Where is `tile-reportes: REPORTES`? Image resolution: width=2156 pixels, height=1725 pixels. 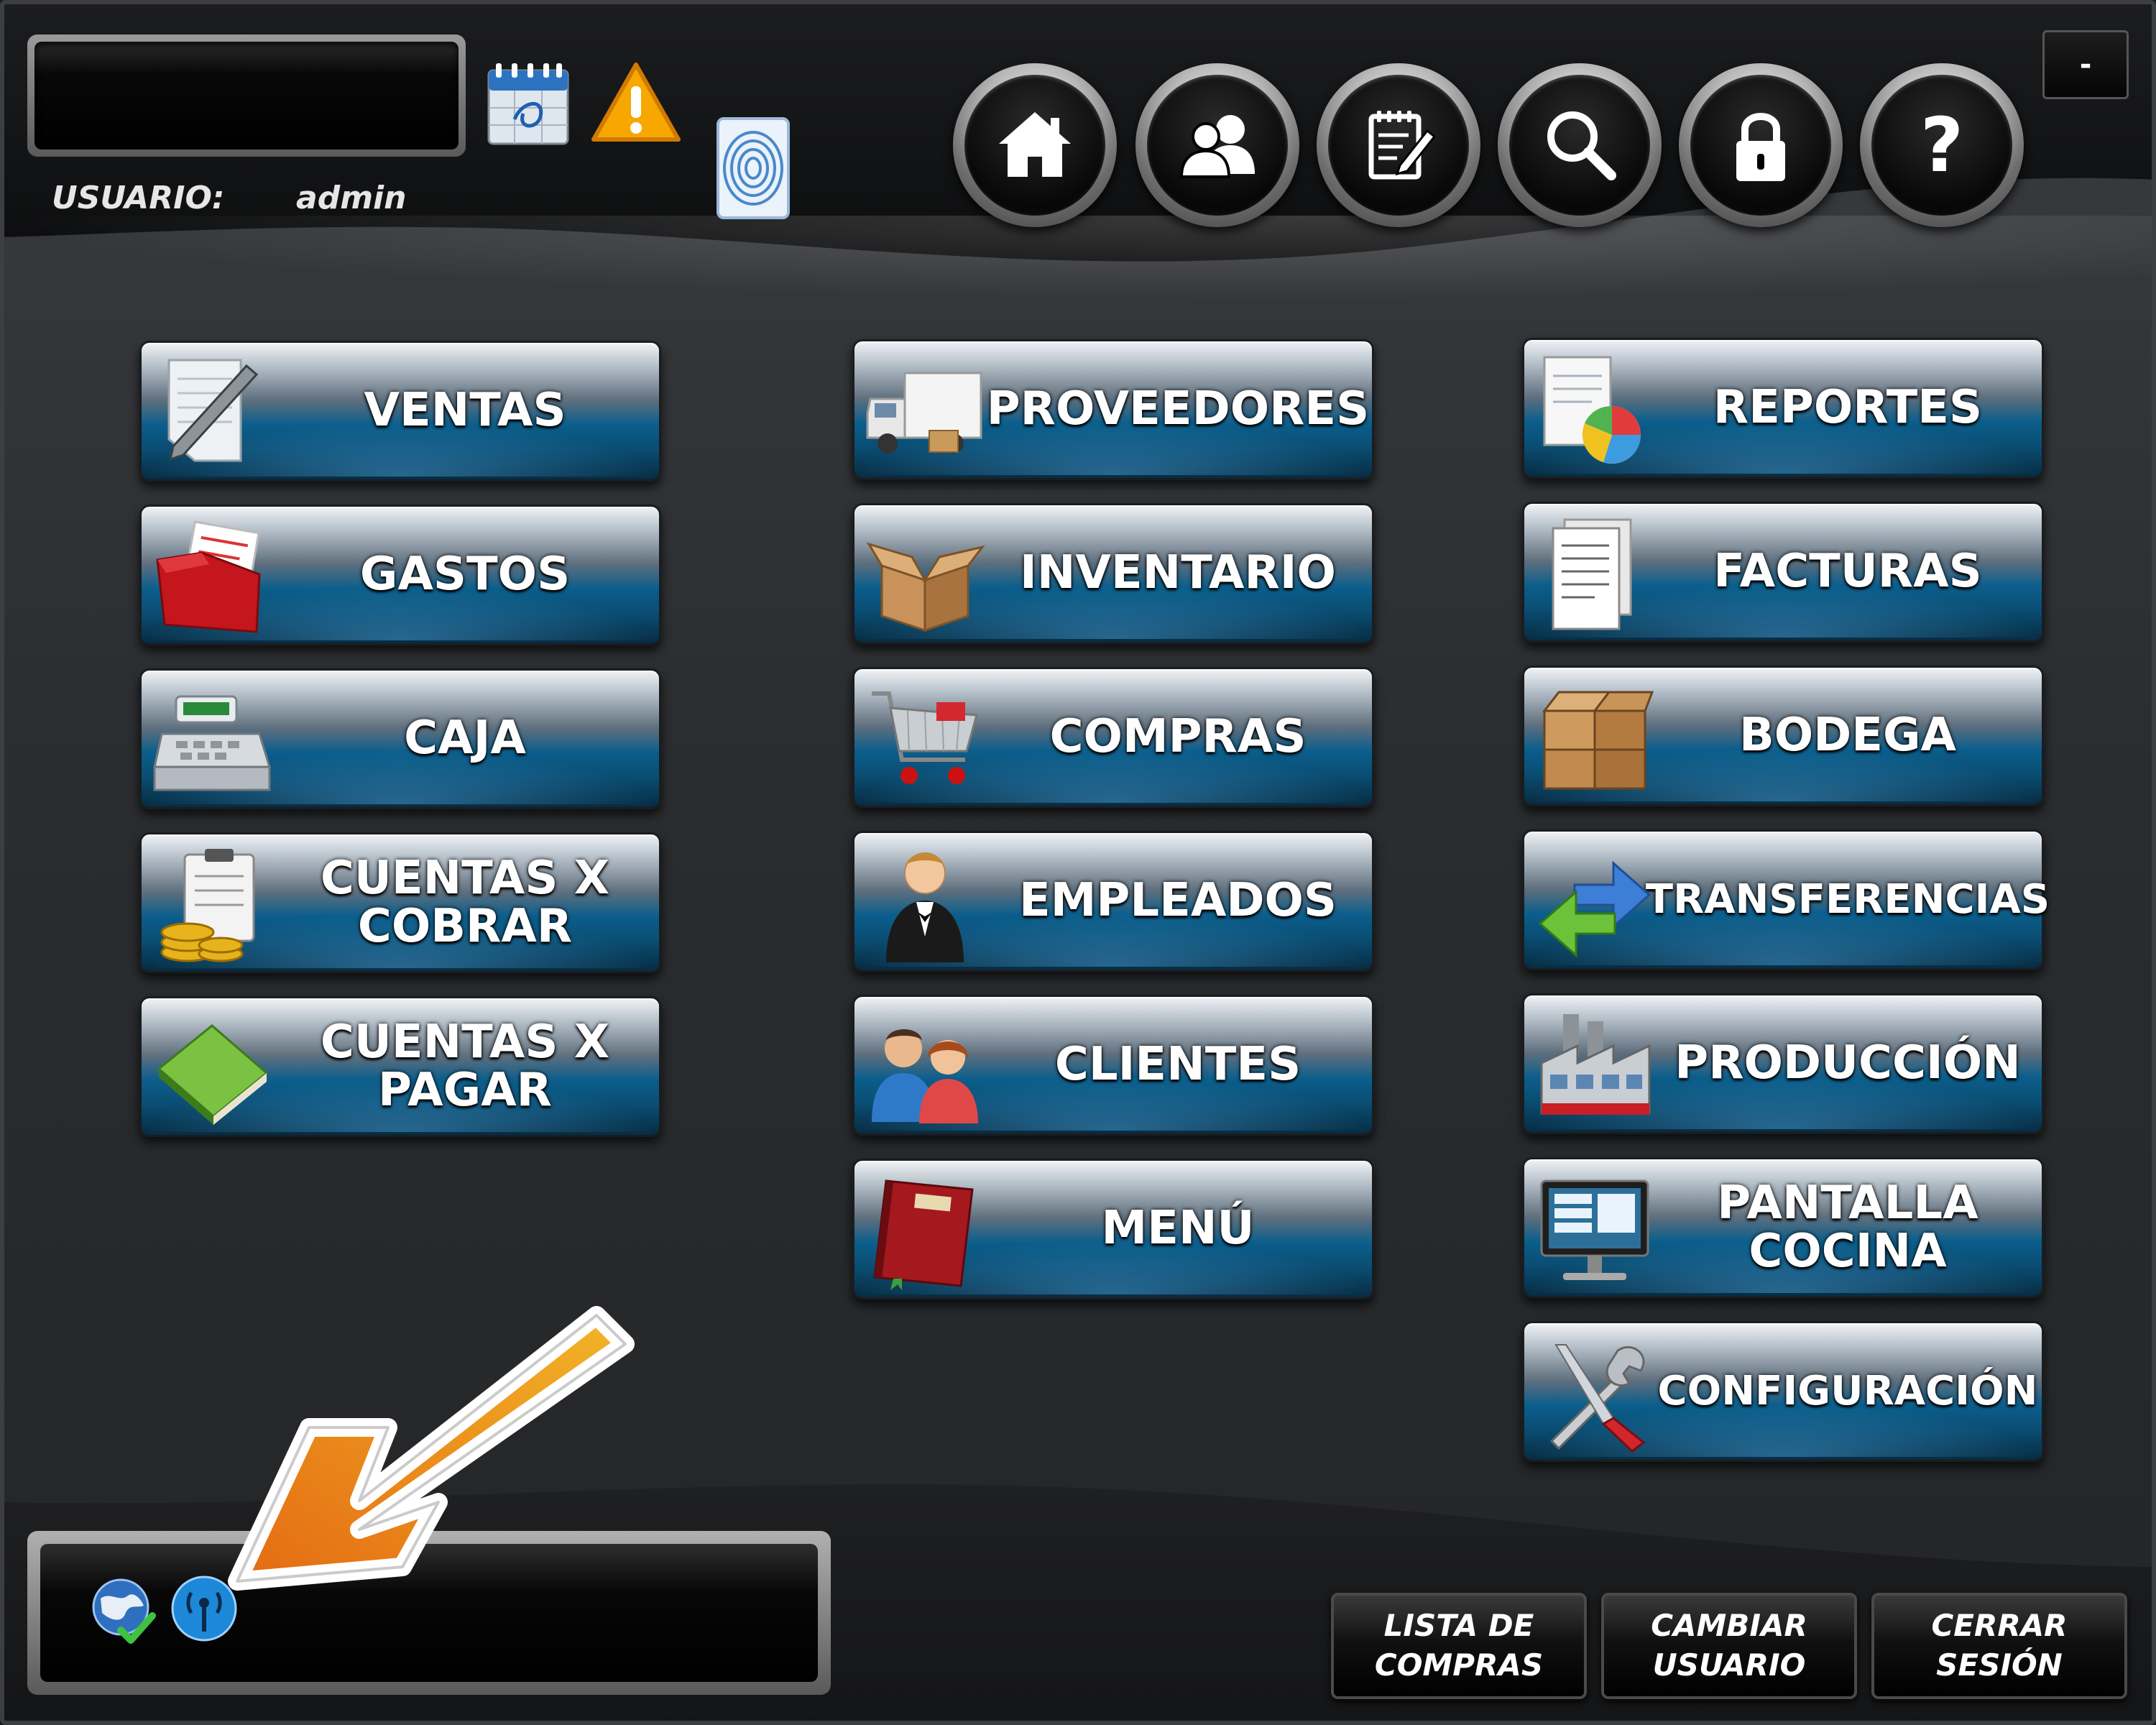 tile-reportes: REPORTES is located at coordinates (1783, 408).